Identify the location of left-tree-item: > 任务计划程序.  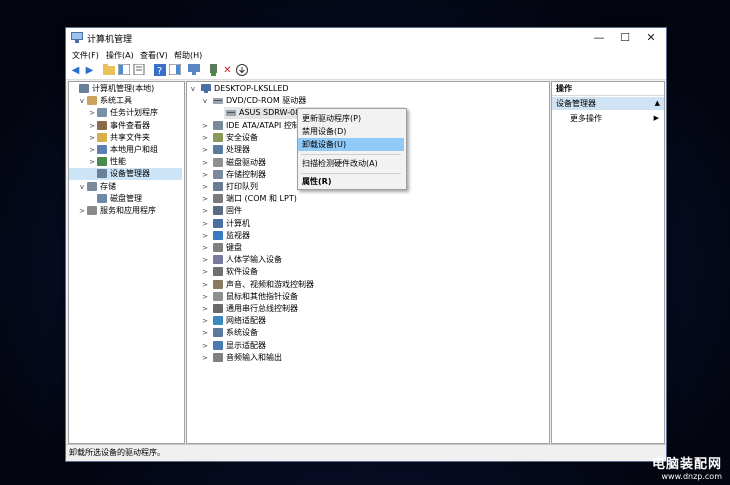
(125, 113).